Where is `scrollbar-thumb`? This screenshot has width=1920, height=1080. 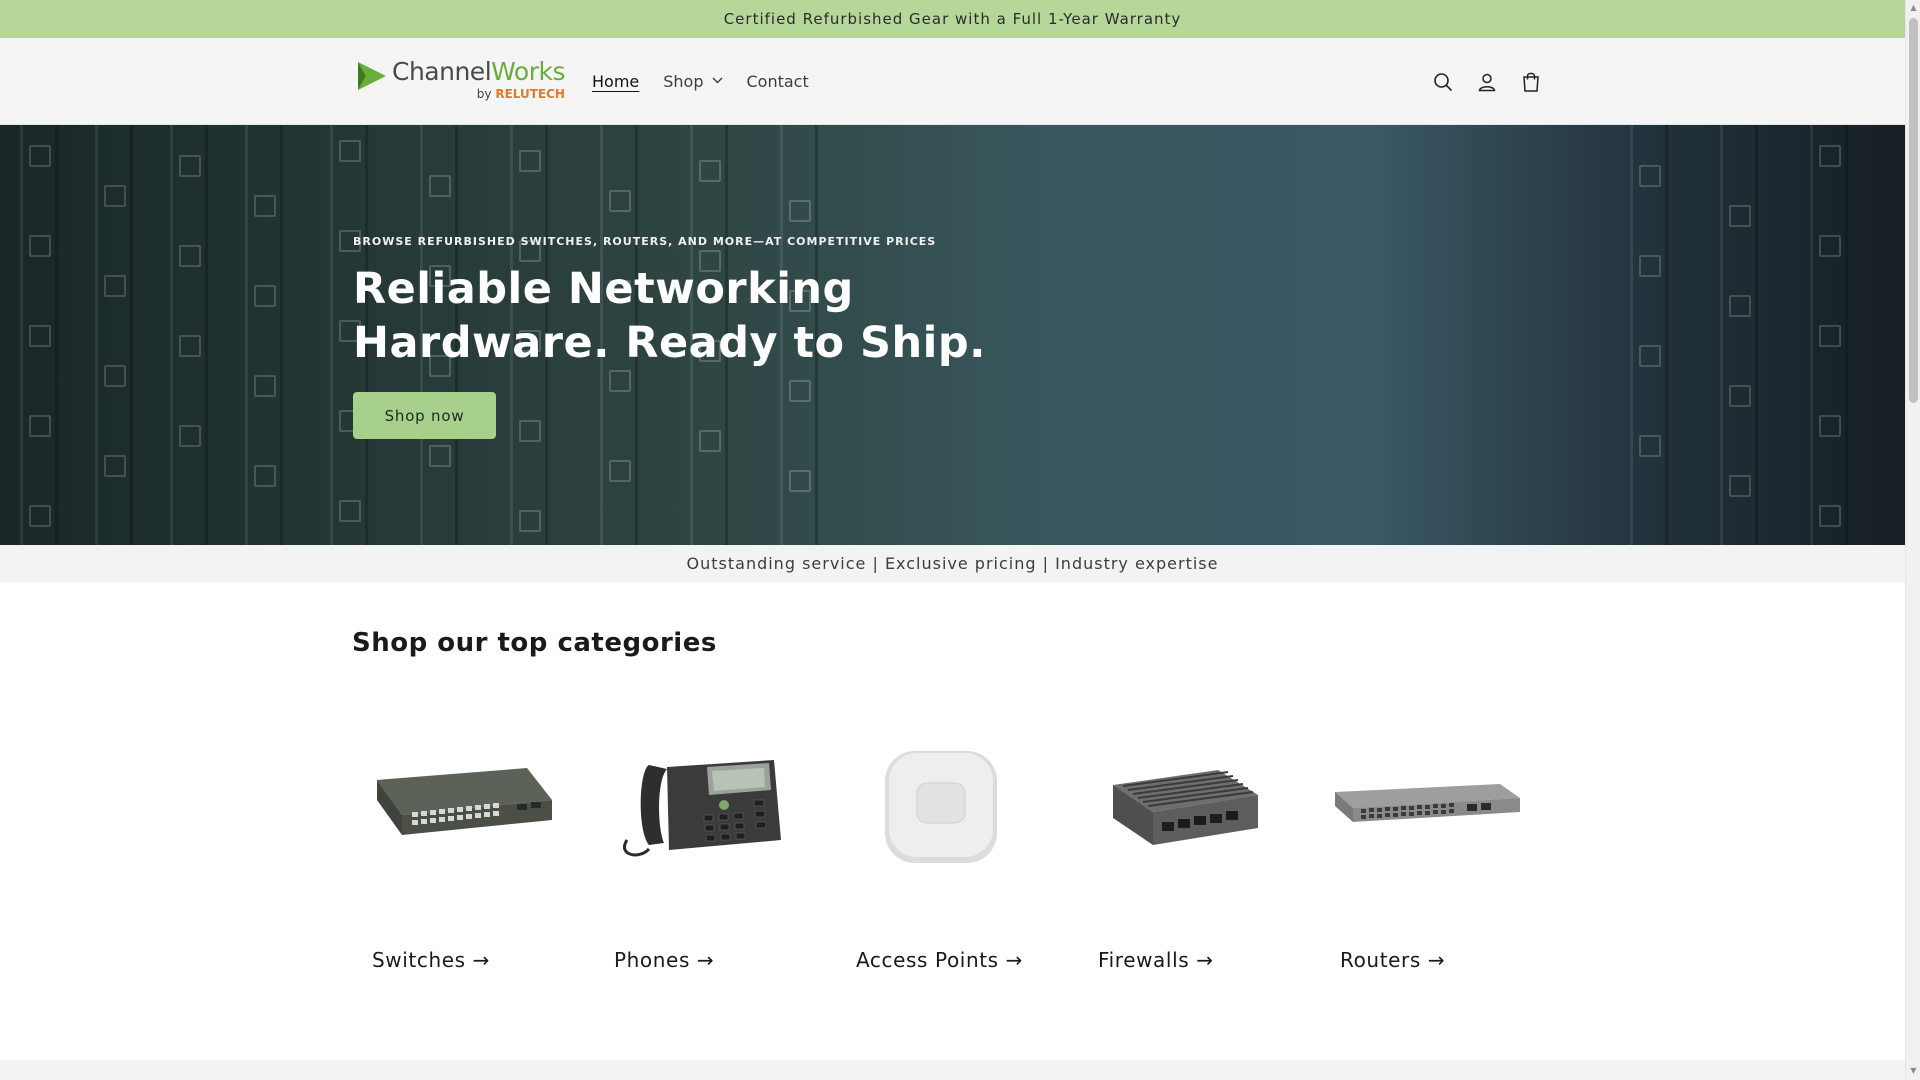
scrollbar-thumb is located at coordinates (1913, 210).